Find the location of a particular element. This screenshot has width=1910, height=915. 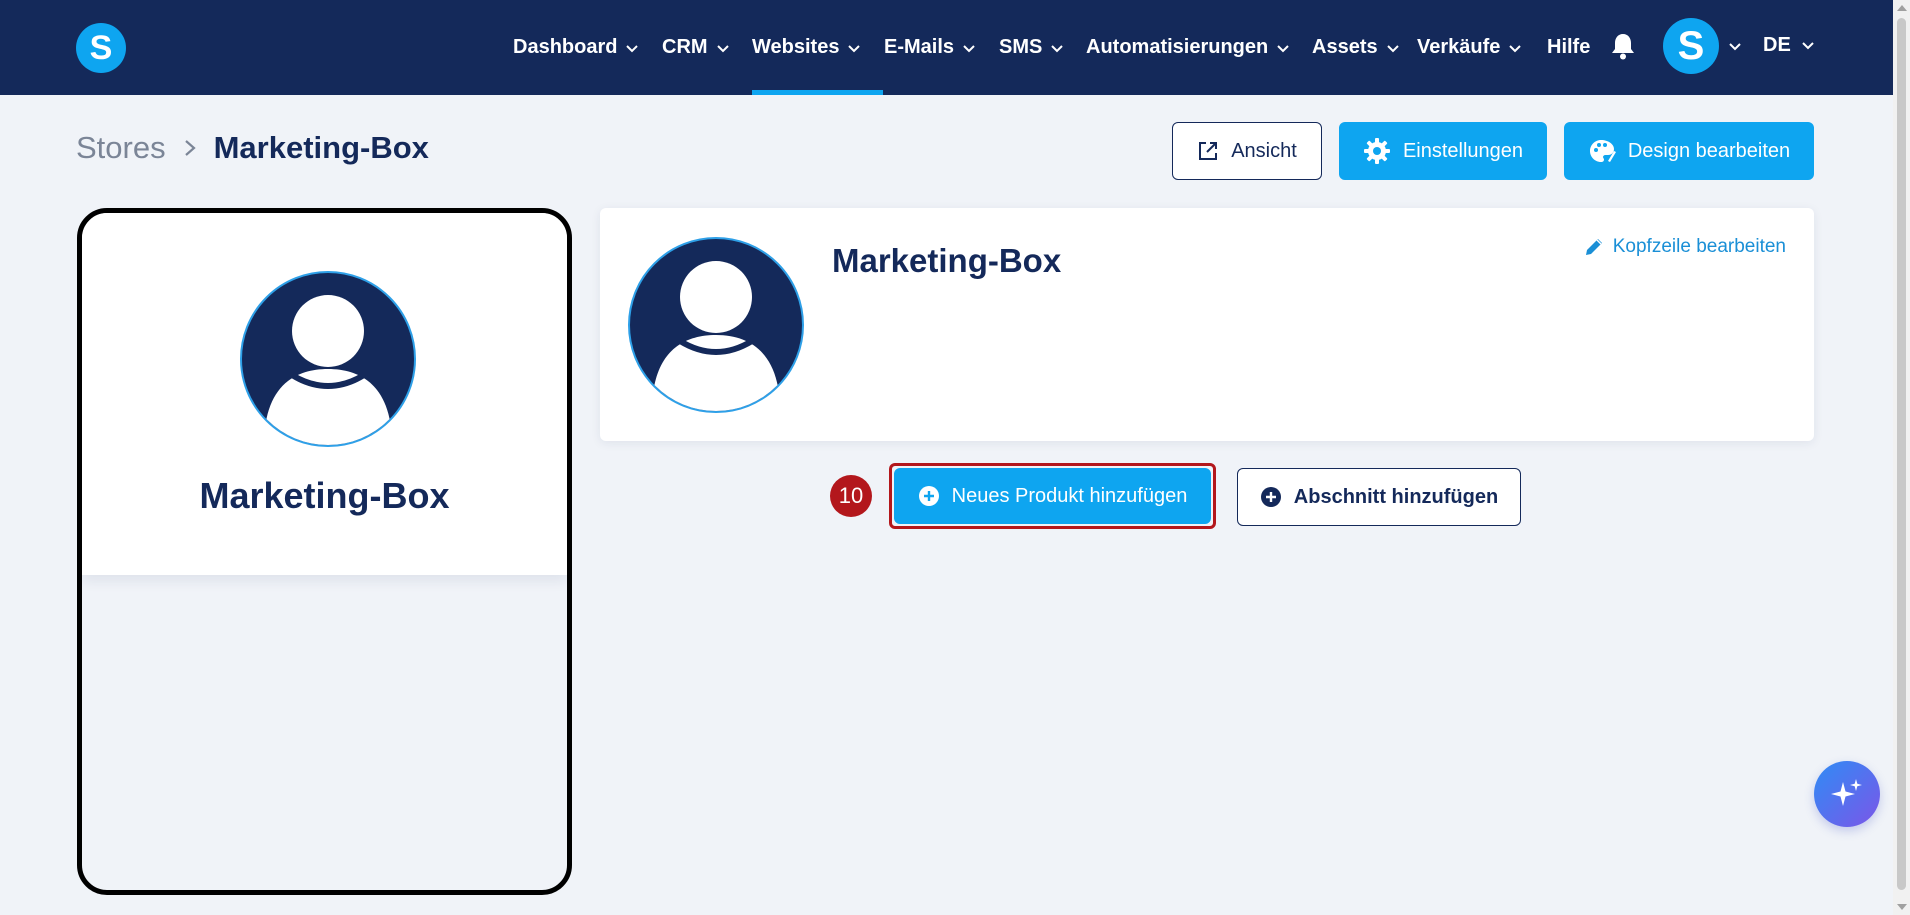

add-product-button: Neues Produkt hinzufügen is located at coordinates (1052, 496).